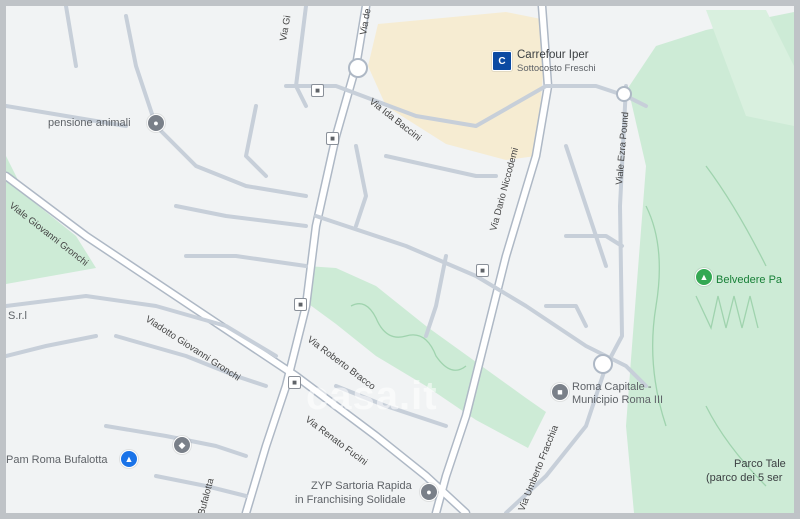 Image resolution: width=800 pixels, height=519 pixels. I want to click on place-label-pam: Pam Roma Bufalotta, so click(57, 460).